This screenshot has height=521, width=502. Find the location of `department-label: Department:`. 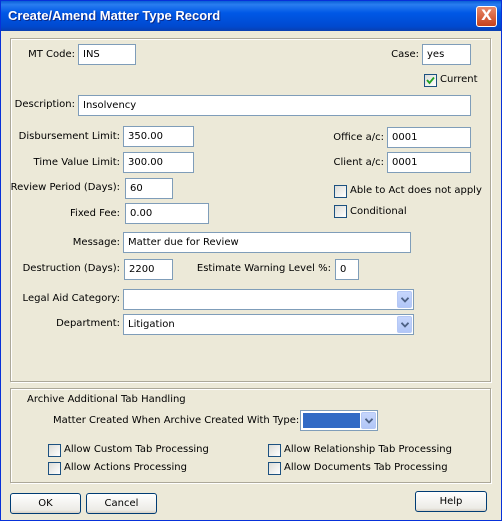

department-label: Department: is located at coordinates (88, 323).